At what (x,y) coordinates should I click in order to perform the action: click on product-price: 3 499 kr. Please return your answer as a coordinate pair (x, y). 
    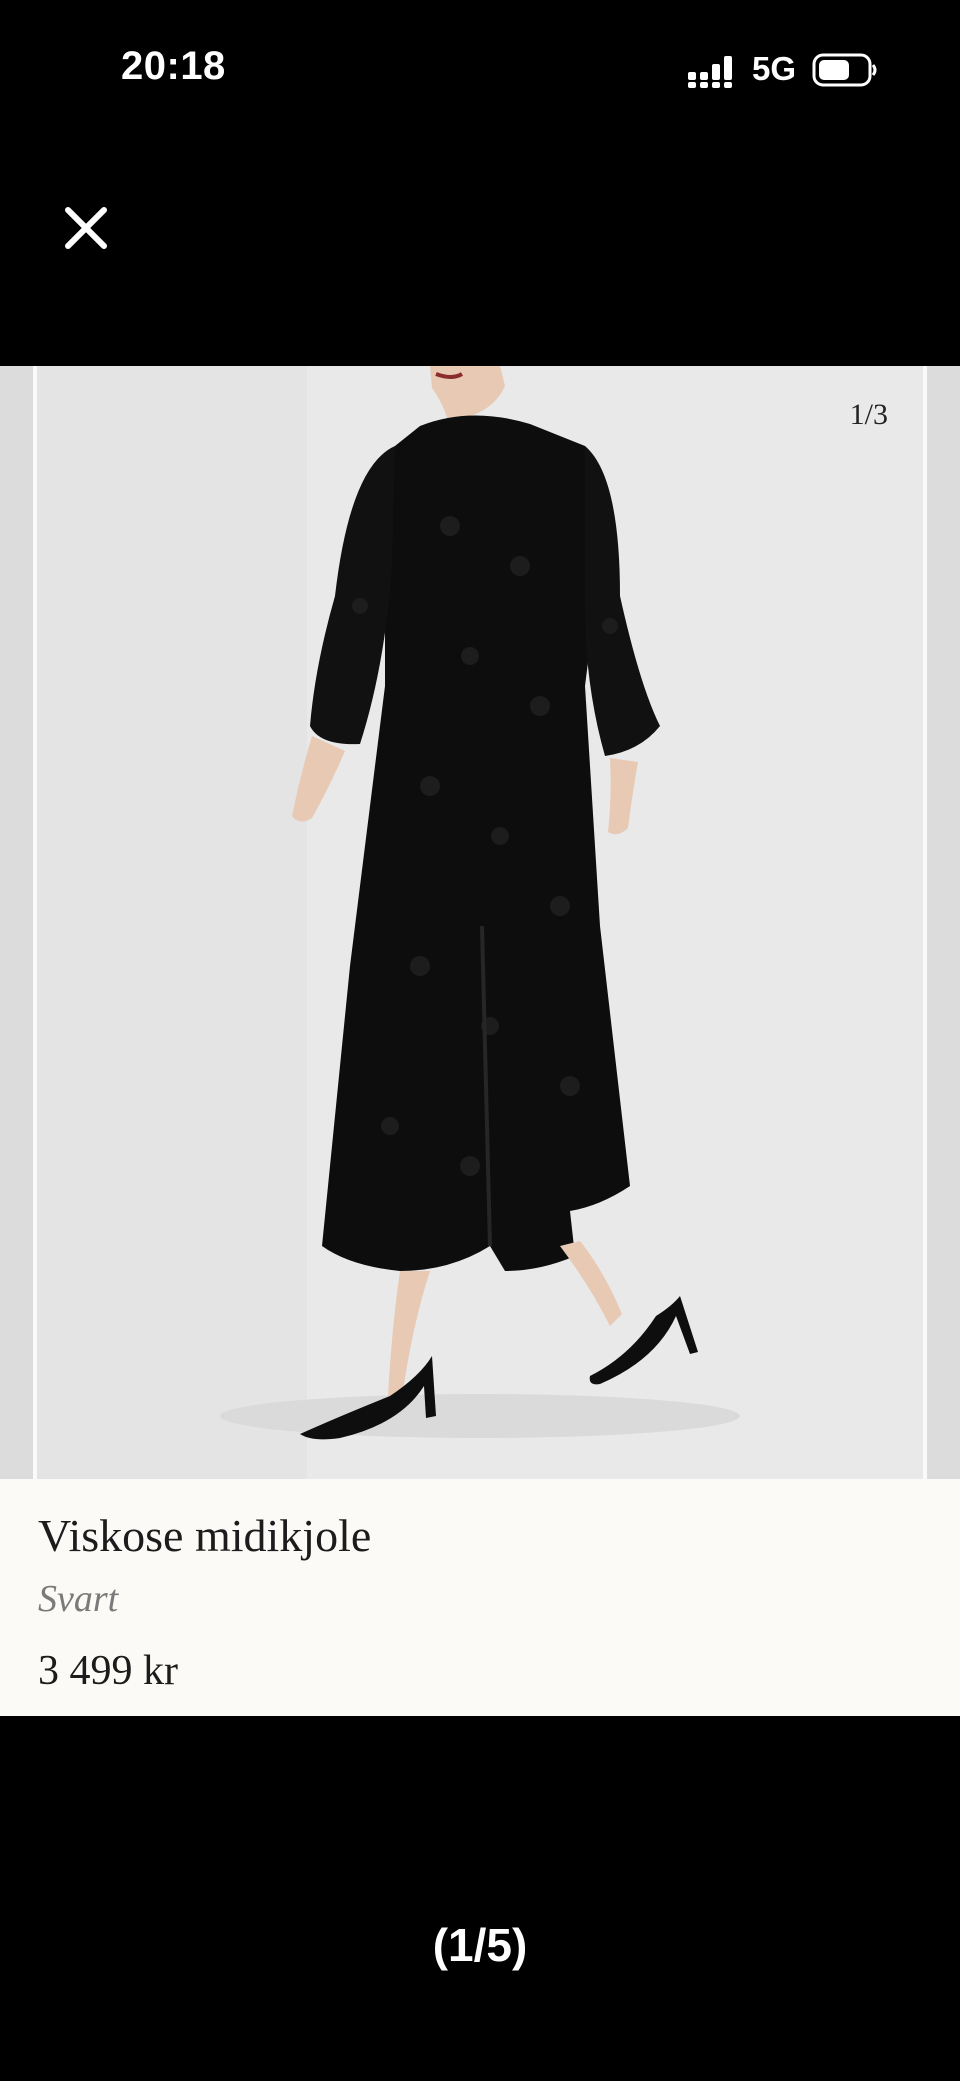
    Looking at the image, I should click on (108, 1671).